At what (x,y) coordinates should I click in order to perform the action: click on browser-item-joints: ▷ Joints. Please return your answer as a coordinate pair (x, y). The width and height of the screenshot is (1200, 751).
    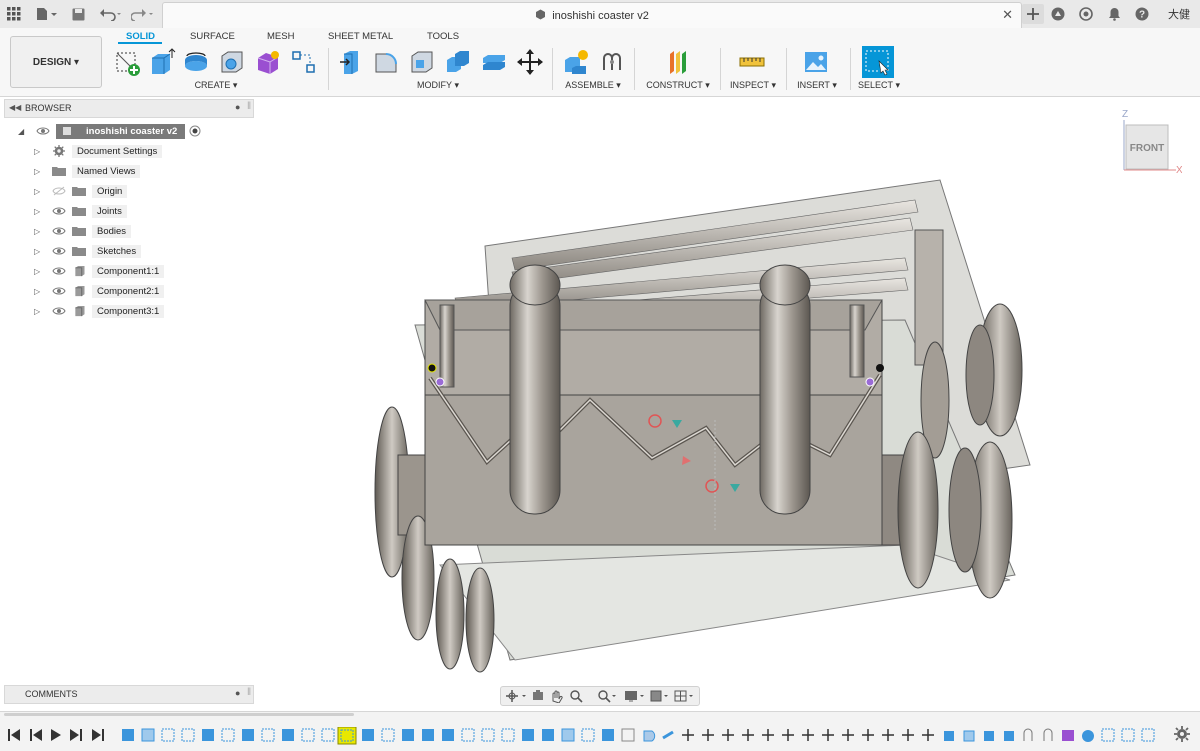
    Looking at the image, I should click on (80, 211).